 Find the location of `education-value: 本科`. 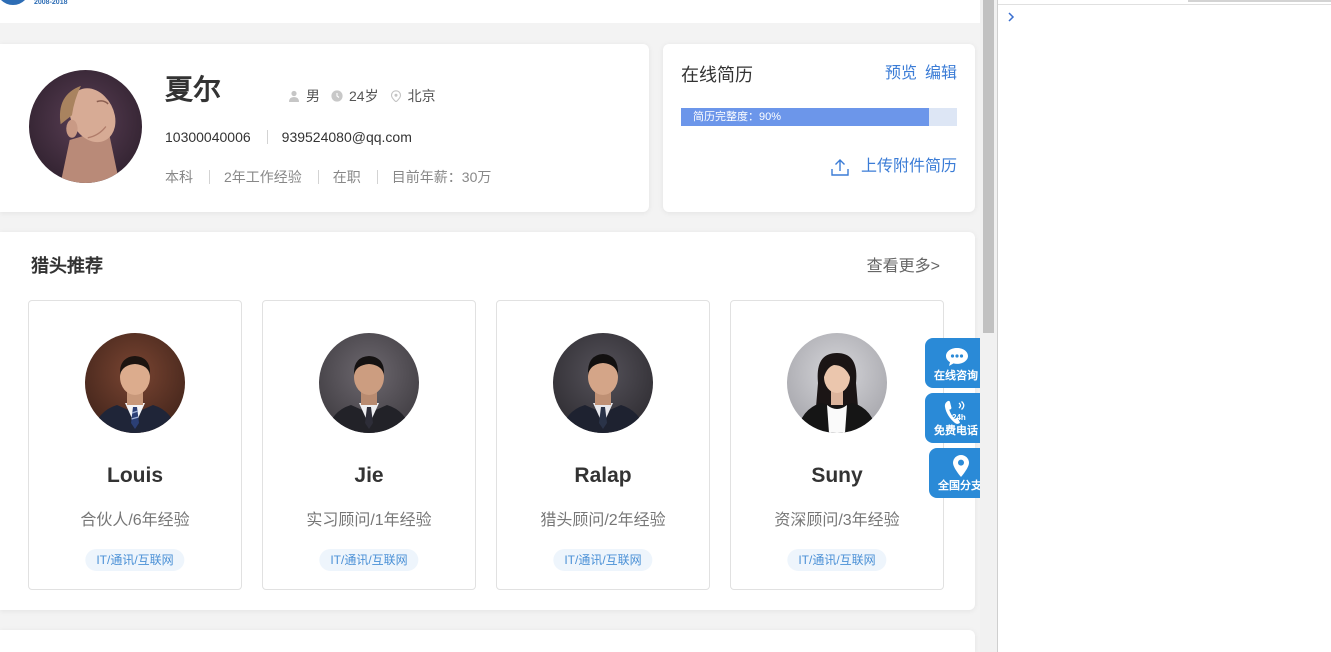

education-value: 本科 is located at coordinates (179, 177).